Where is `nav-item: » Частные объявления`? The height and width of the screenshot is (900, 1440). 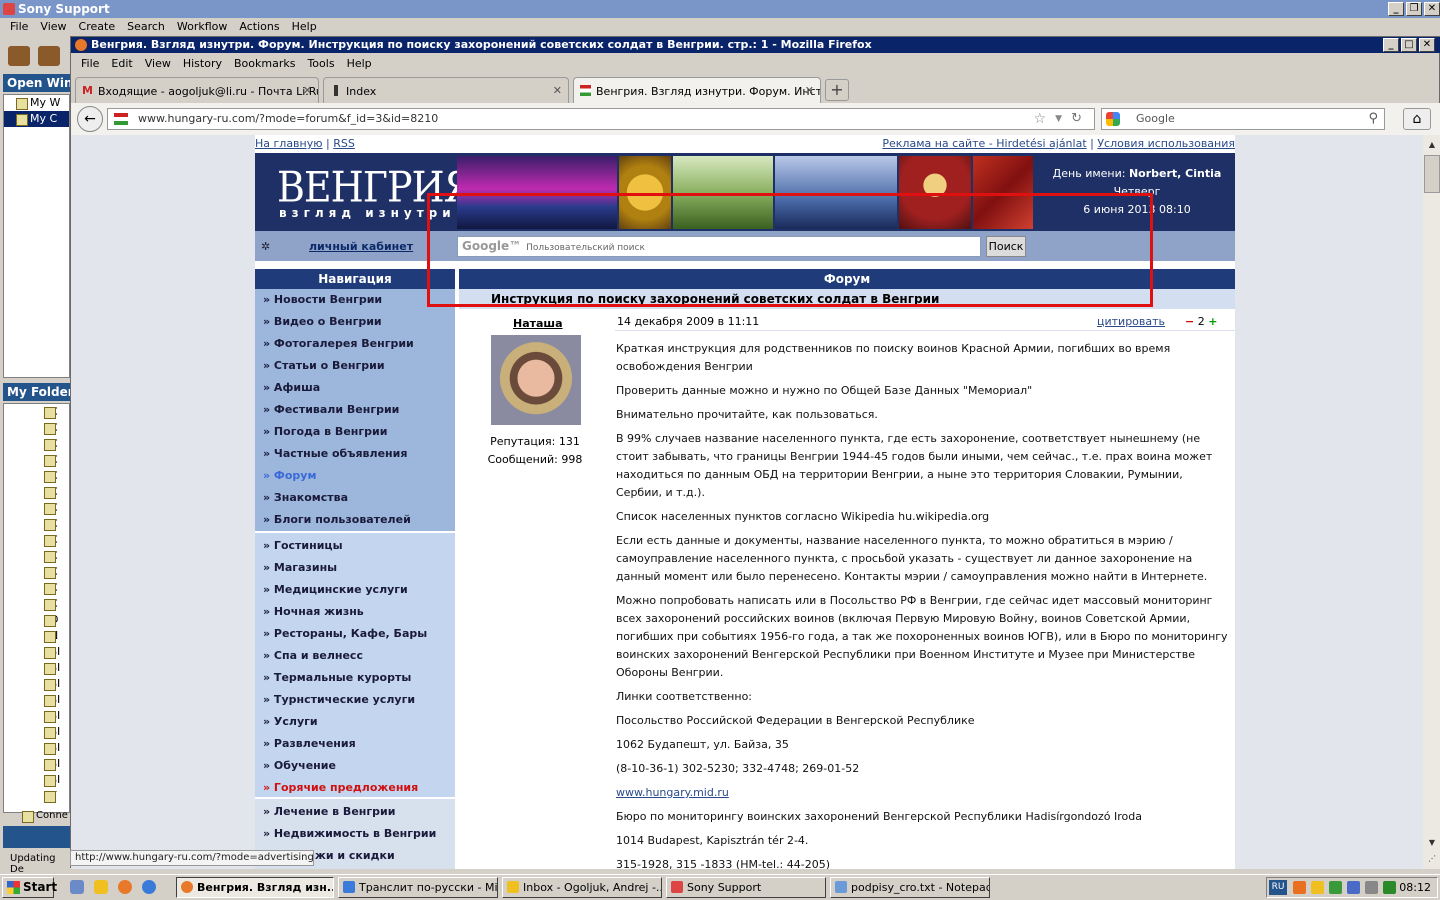
nav-item: » Частные объявления is located at coordinates (335, 456).